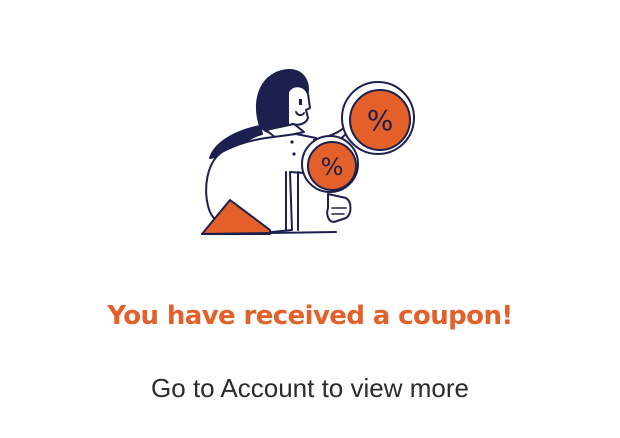  What do you see at coordinates (332, 167) in the screenshot?
I see `small-badge-percent: %` at bounding box center [332, 167].